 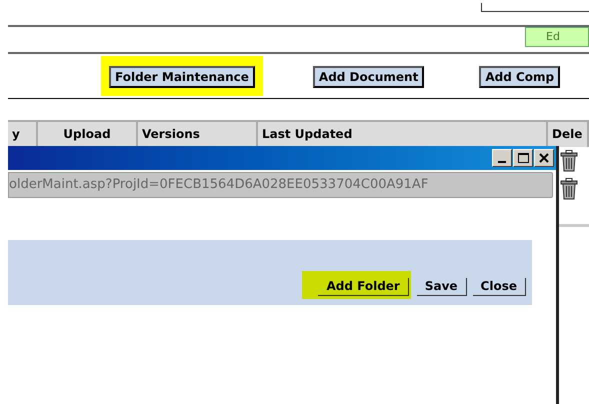 I want to click on toolbar-button: Add Document, so click(x=368, y=77).